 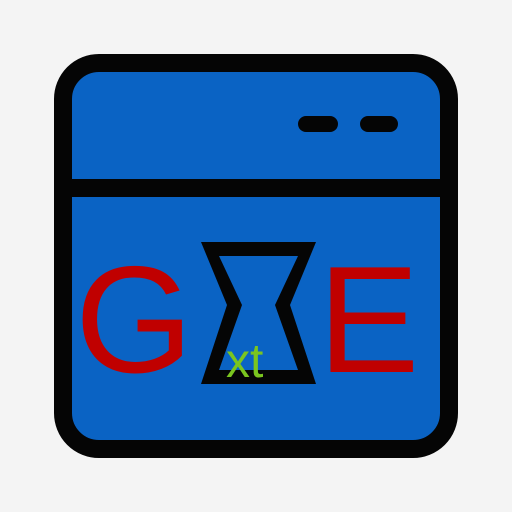 I want to click on logo-letter-e: E, so click(x=368, y=320).